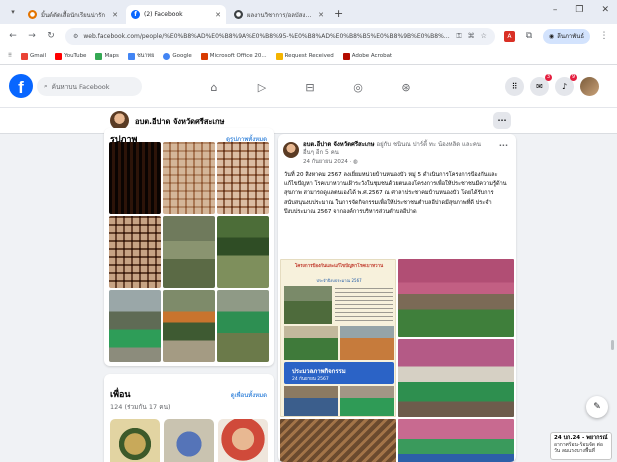 The width and height of the screenshot is (617, 462). What do you see at coordinates (339, 373) in the screenshot?
I see `poster-blue-banner: ประมวลภาพกิจกรรม 24 กันยายน 2567` at bounding box center [339, 373].